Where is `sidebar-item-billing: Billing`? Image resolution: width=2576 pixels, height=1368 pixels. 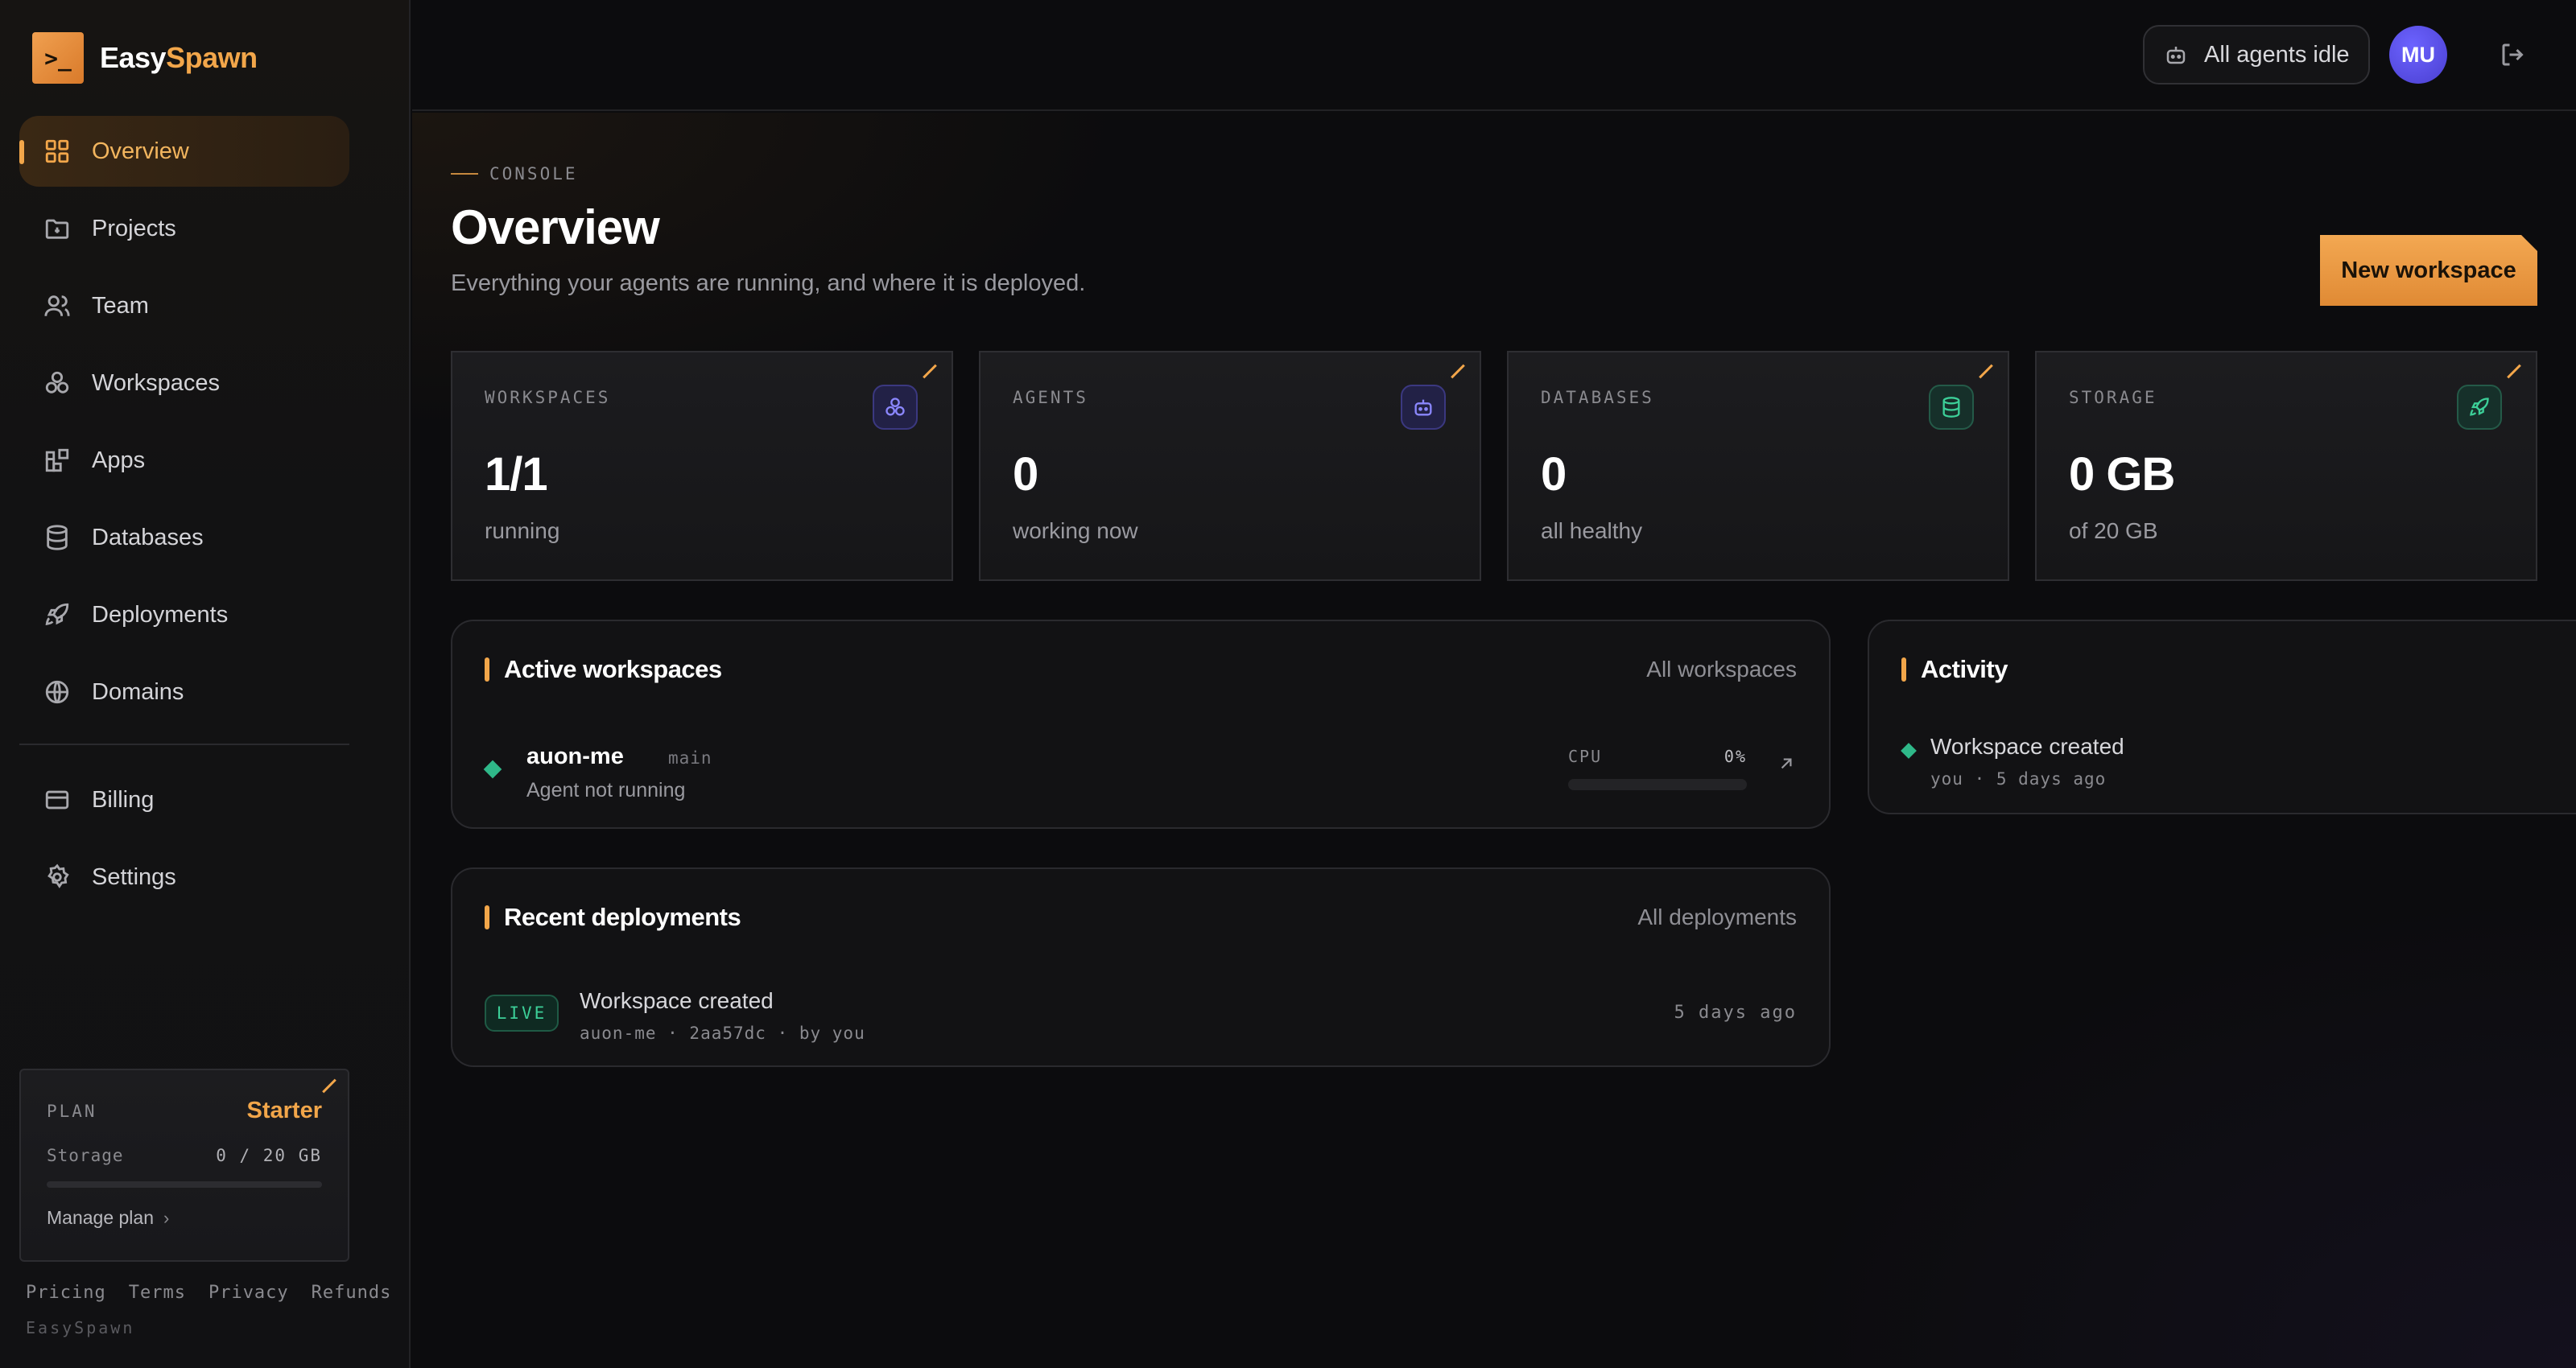 sidebar-item-billing: Billing is located at coordinates (184, 799).